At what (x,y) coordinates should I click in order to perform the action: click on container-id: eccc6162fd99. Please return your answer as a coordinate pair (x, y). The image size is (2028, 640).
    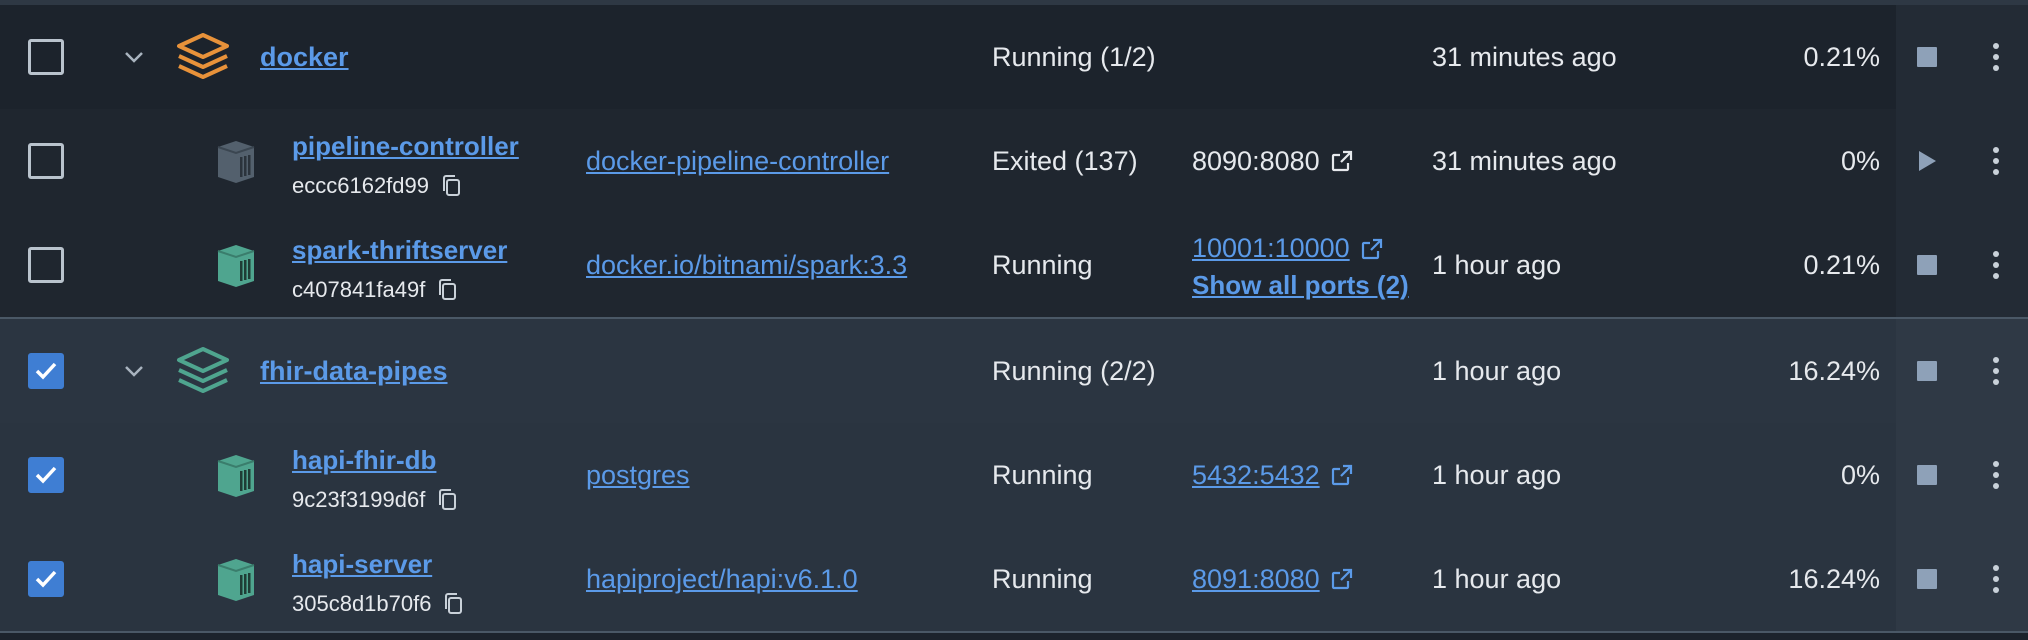
    Looking at the image, I should click on (377, 186).